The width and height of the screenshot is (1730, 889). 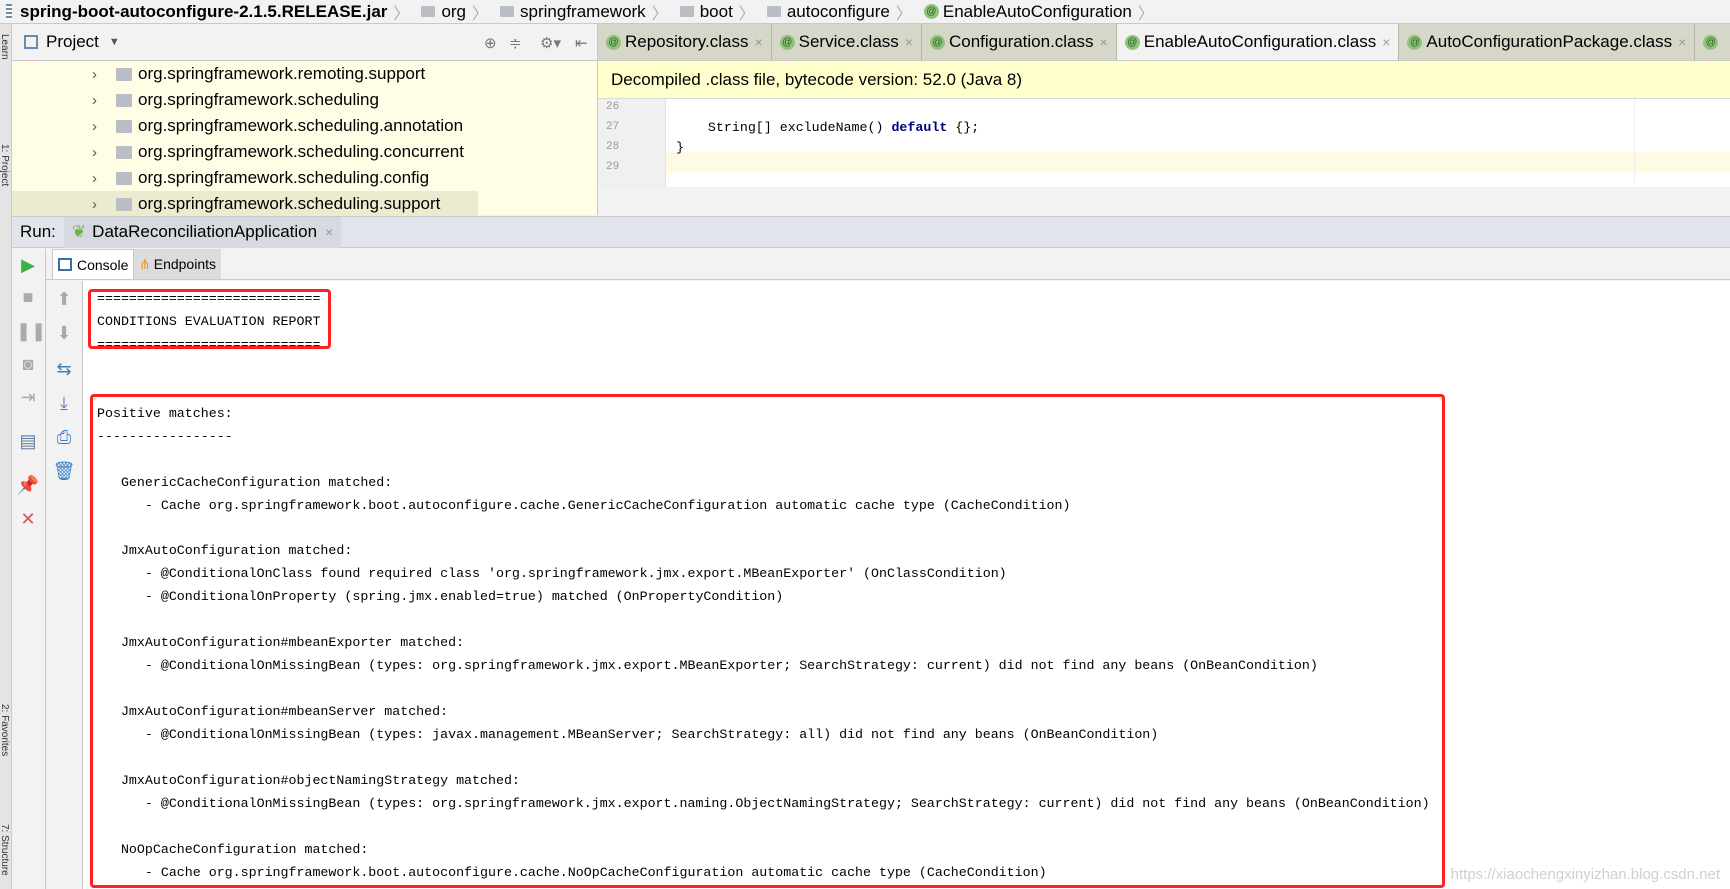 I want to click on console-icon, so click(x=65, y=264).